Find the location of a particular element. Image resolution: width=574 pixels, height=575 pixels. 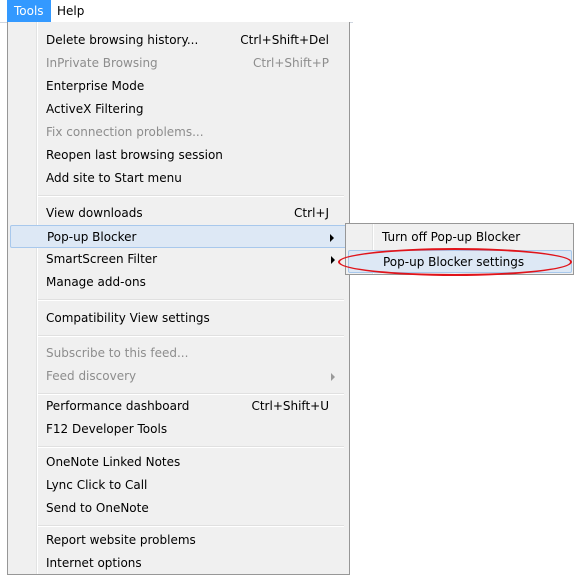

menu-item-label: Performance dashboard is located at coordinates (118, 406).